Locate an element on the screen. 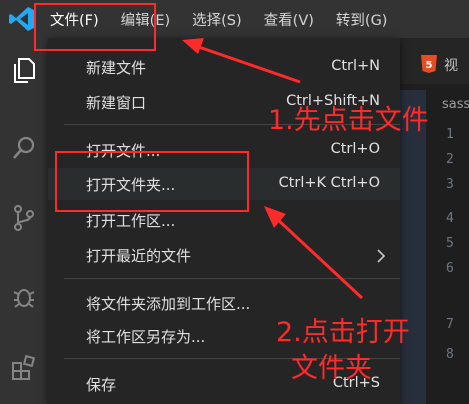 The width and height of the screenshot is (469, 404). annotation-step2-line1: 2.点击打开 is located at coordinates (343, 332).